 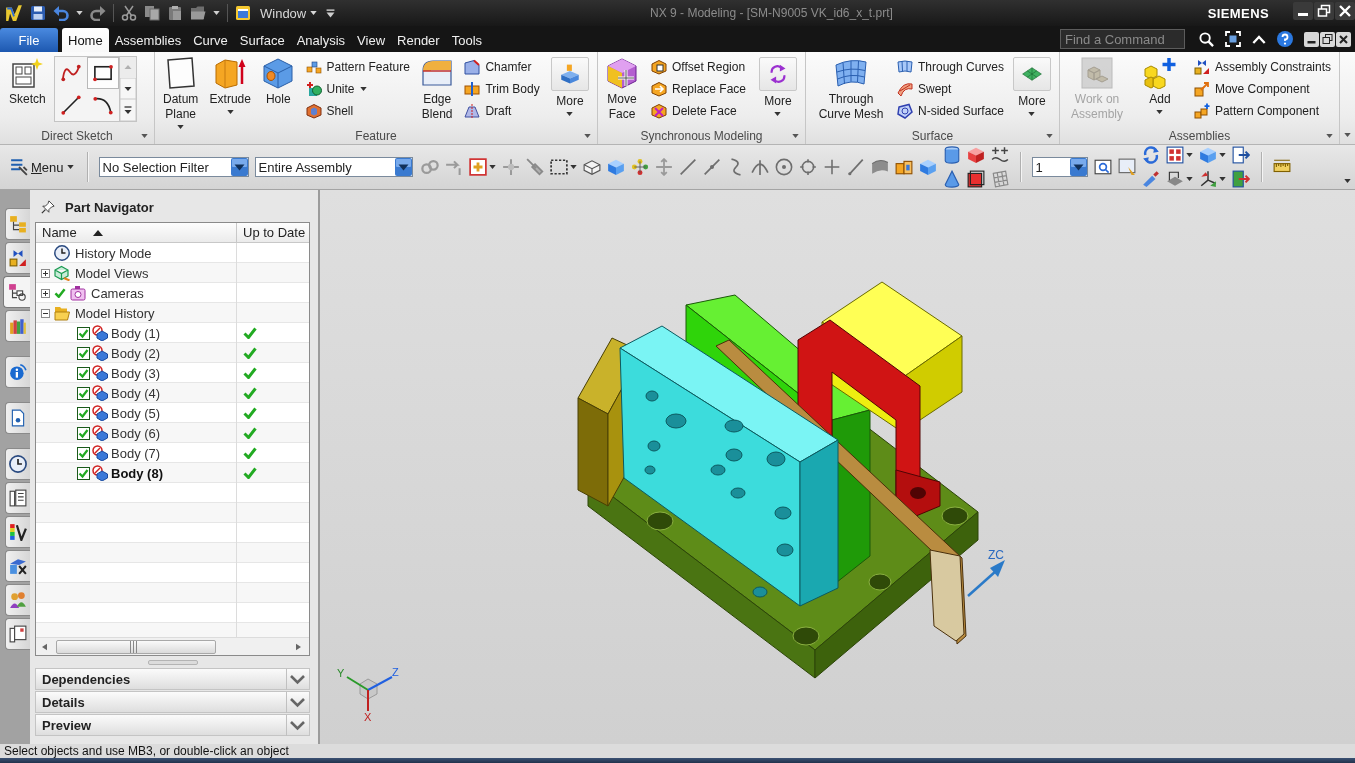 What do you see at coordinates (98, 13) in the screenshot?
I see `redo-icon` at bounding box center [98, 13].